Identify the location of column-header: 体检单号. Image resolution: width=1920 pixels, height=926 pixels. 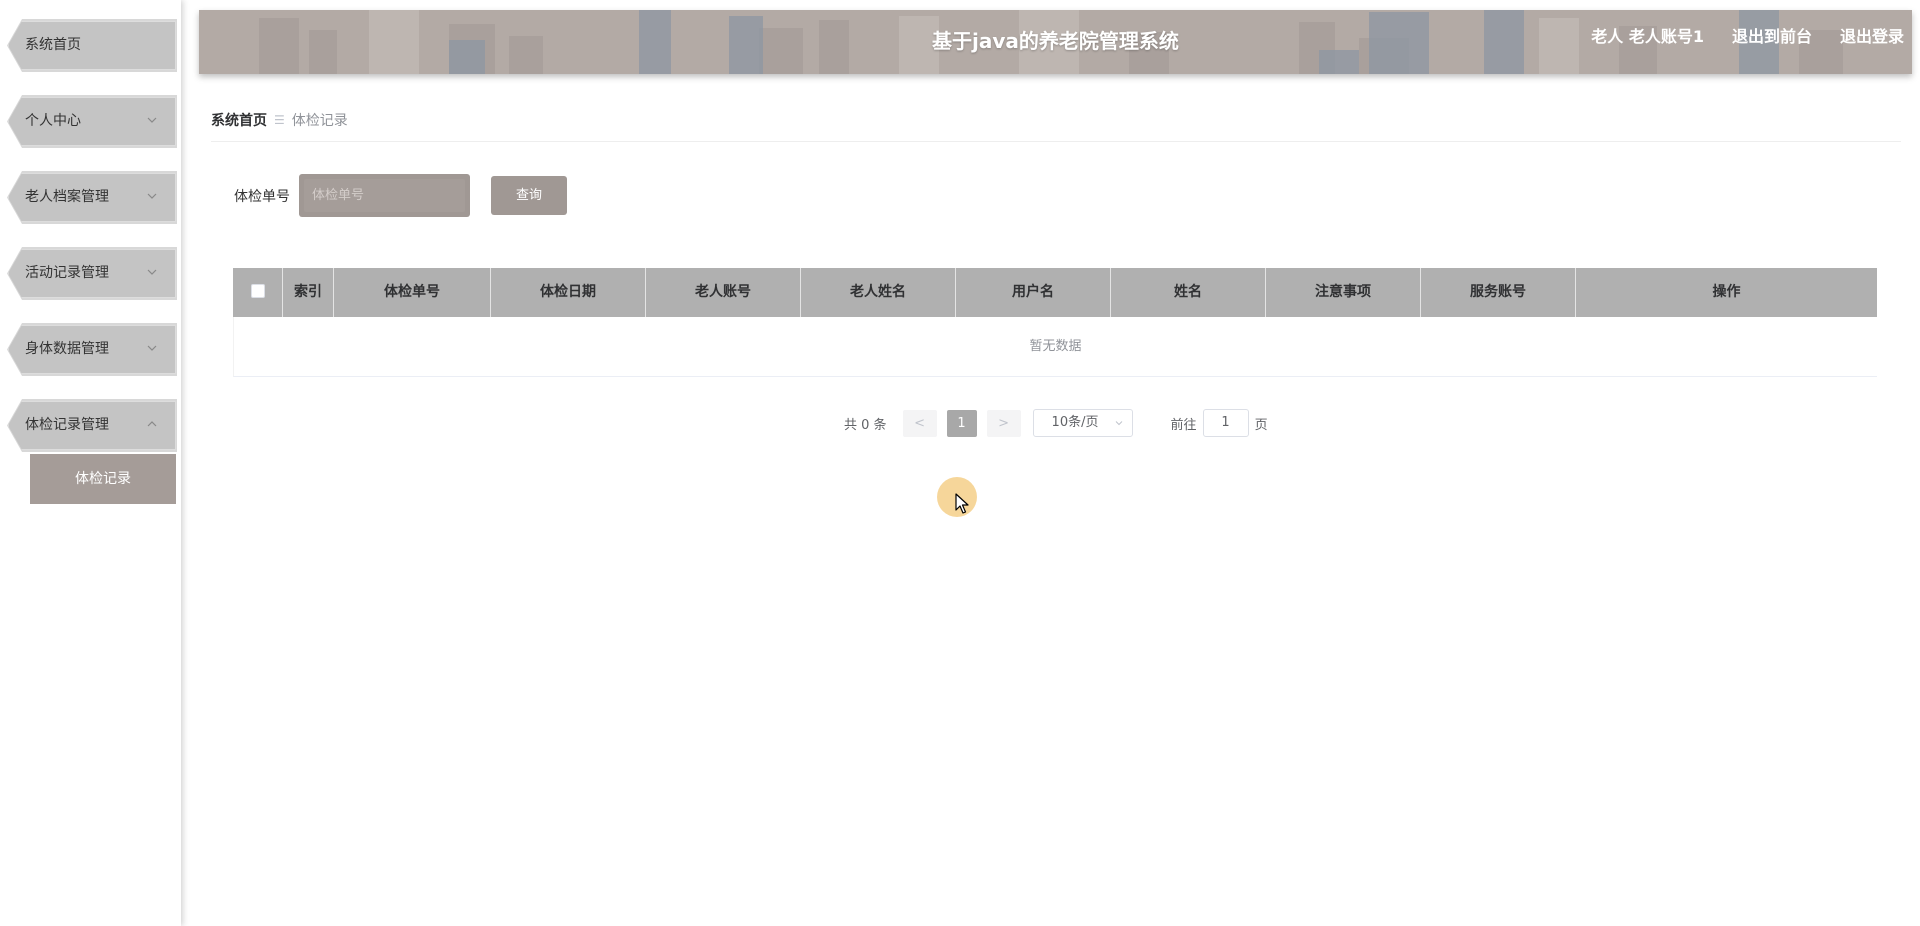
(412, 292).